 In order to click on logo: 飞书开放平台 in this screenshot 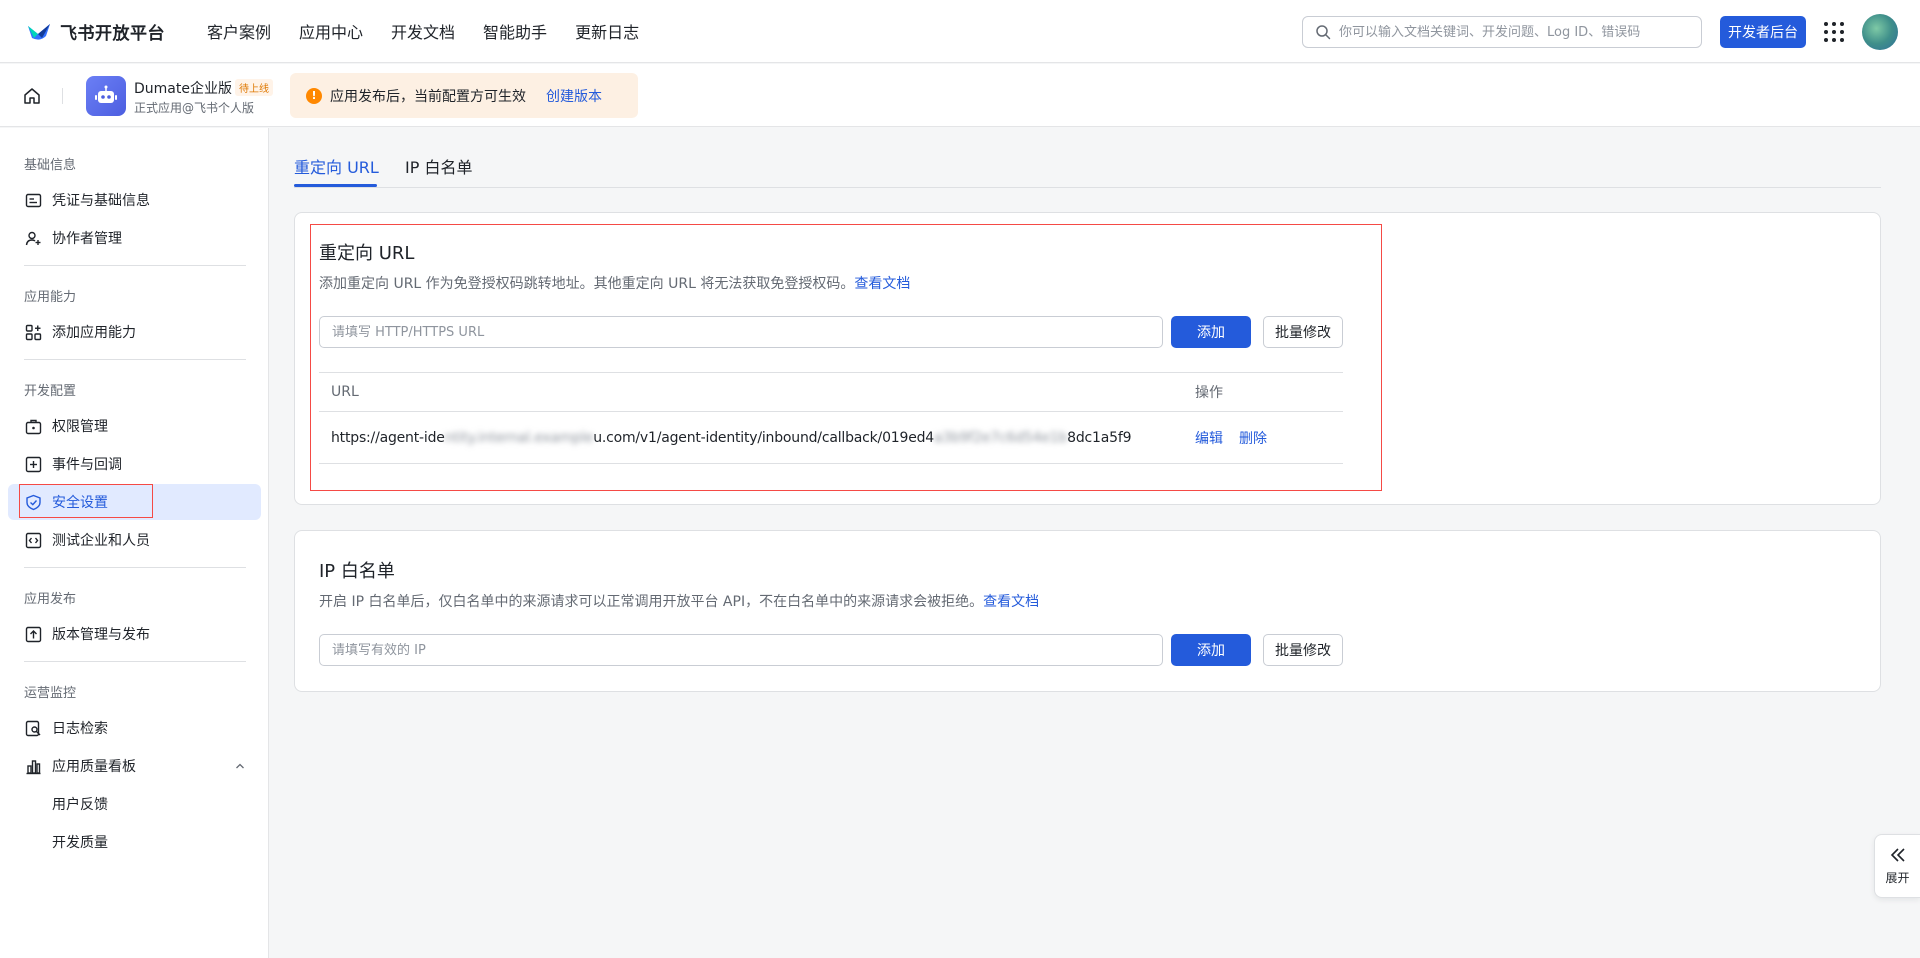, I will do `click(95, 31)`.